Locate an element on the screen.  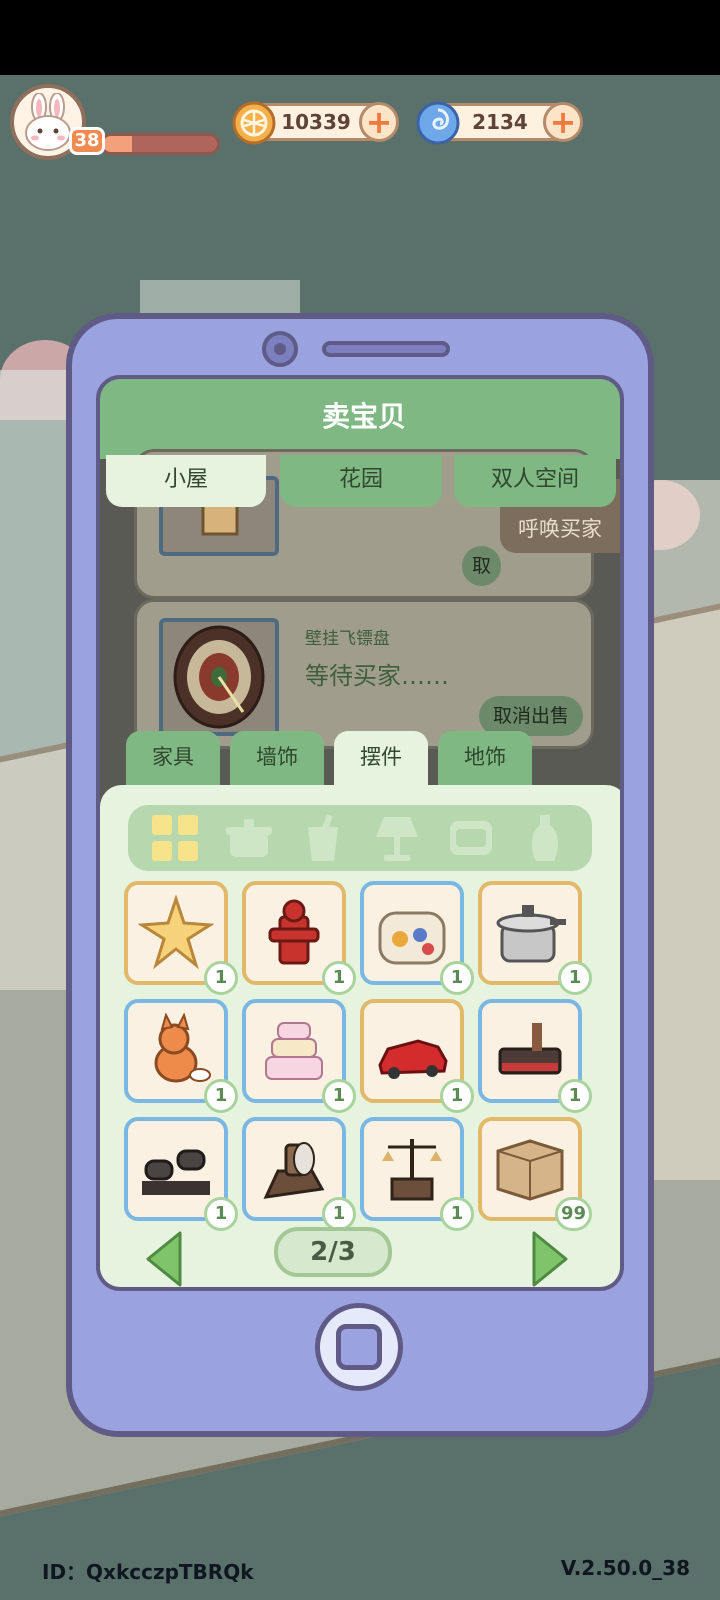
listing-card: 壁挂飞镖盘 等待买家…… 取消出售 is located at coordinates (364, 674).